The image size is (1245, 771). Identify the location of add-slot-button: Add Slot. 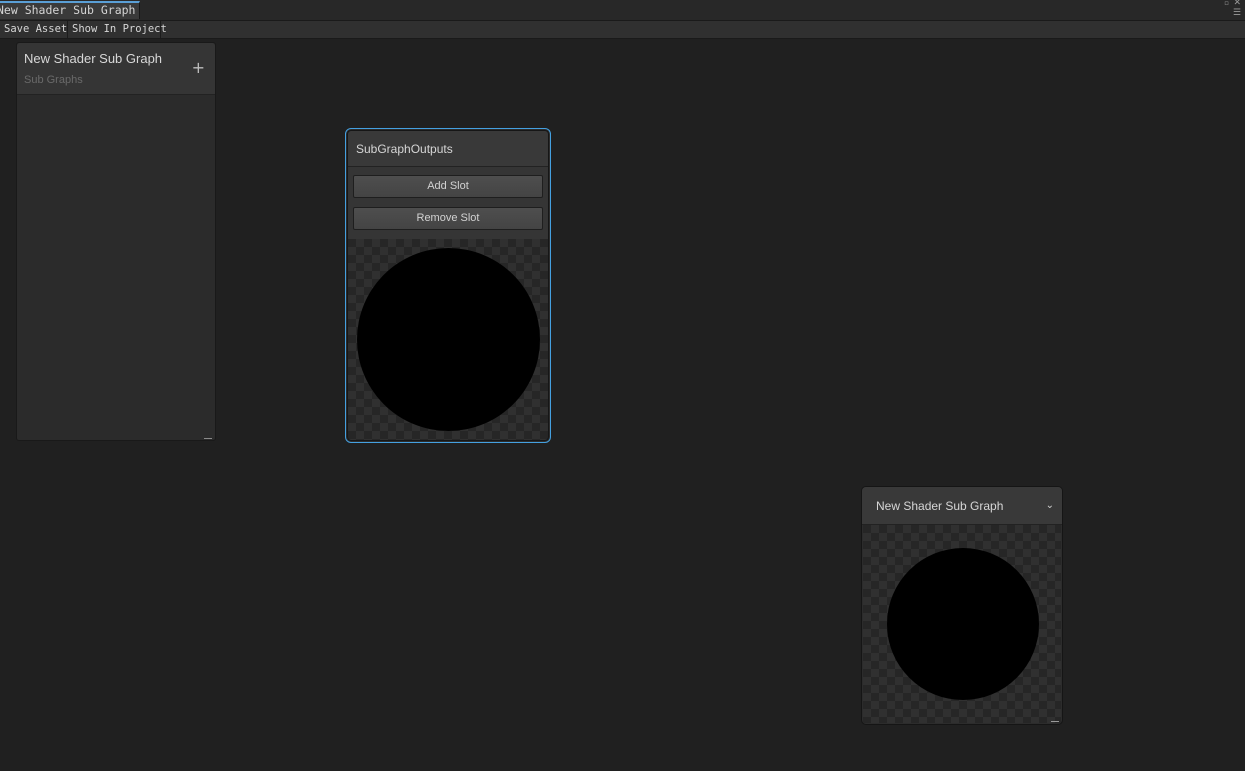
(448, 186).